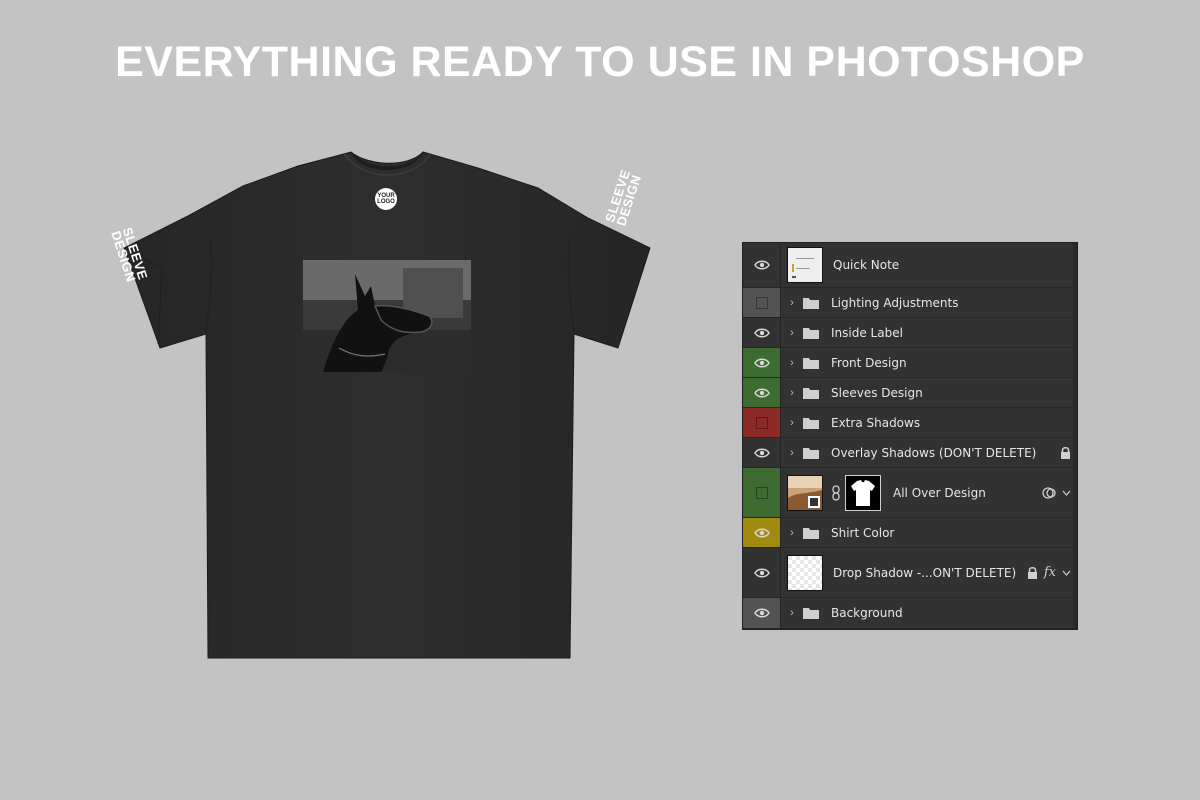 This screenshot has height=800, width=1200. What do you see at coordinates (863, 532) in the screenshot?
I see `layer-name: Shirt Color` at bounding box center [863, 532].